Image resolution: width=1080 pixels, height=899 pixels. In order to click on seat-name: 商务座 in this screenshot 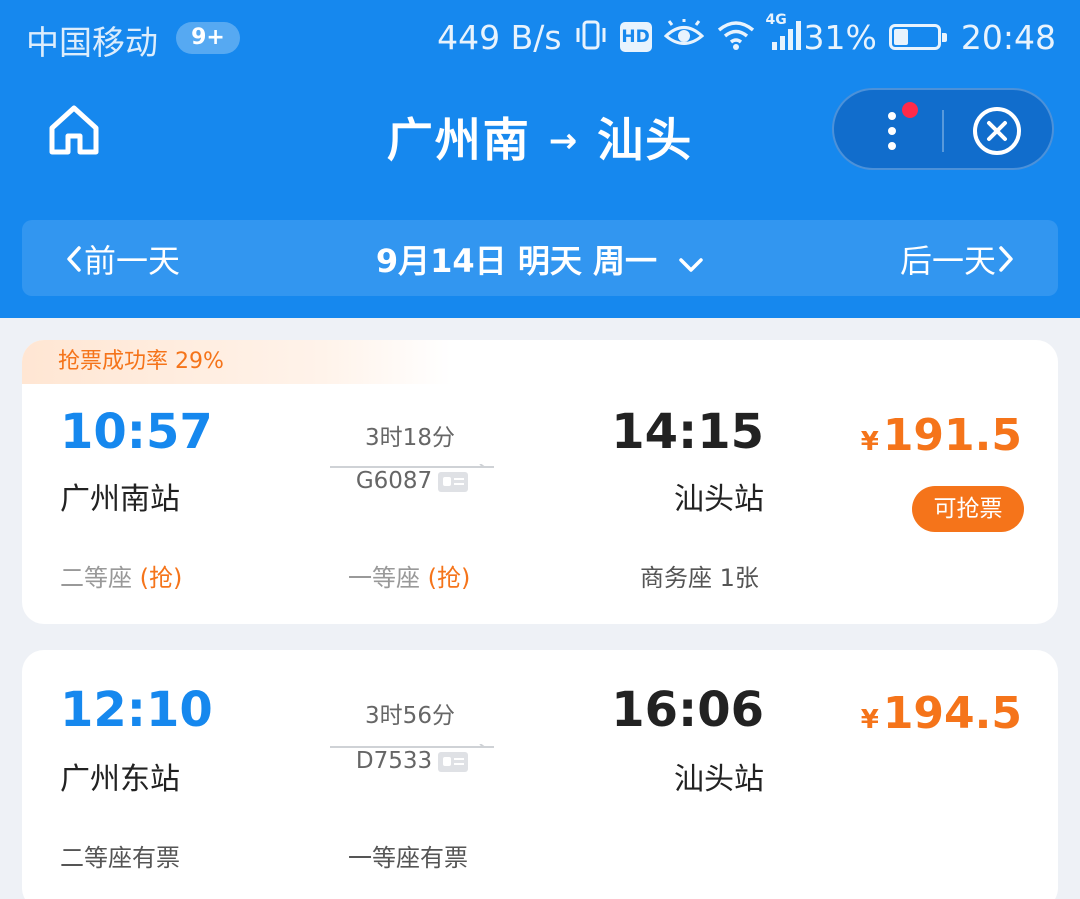, I will do `click(676, 578)`.